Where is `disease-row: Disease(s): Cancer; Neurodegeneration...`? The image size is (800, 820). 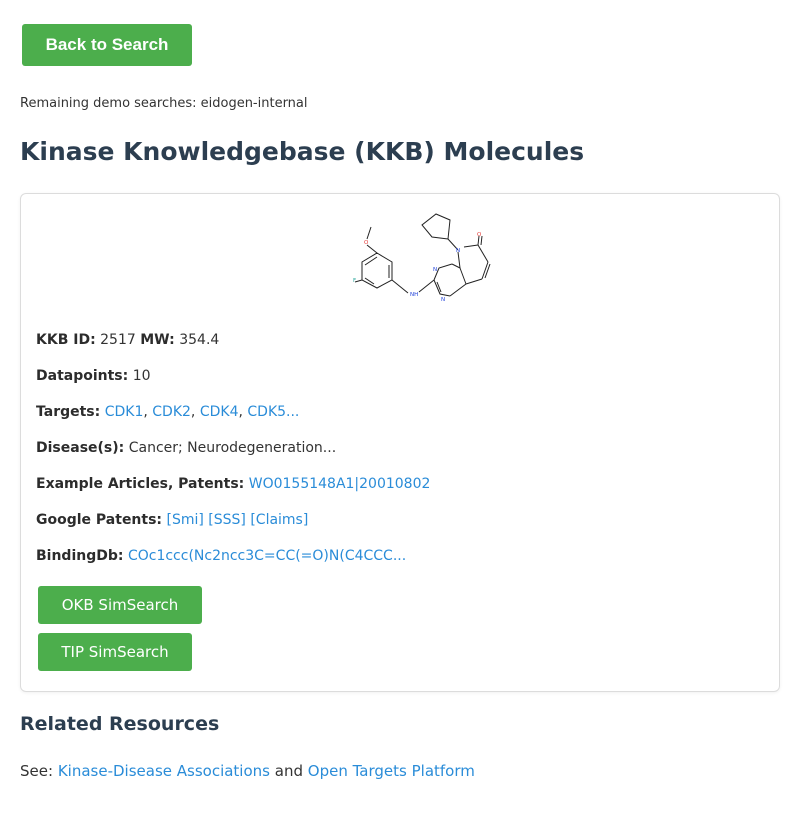 disease-row: Disease(s): Cancer; Neurodegeneration... is located at coordinates (186, 448).